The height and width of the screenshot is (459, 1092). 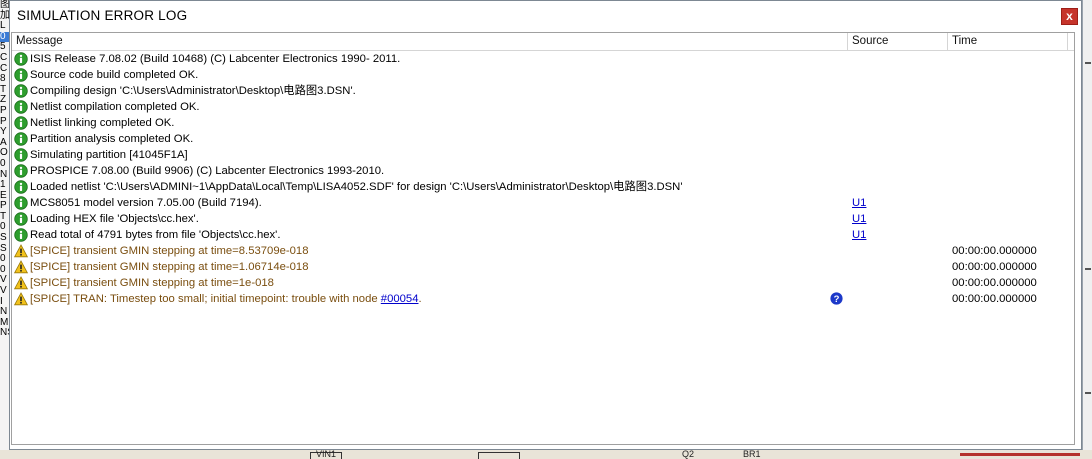 I want to click on schematic-wire, so click(x=1020, y=454).